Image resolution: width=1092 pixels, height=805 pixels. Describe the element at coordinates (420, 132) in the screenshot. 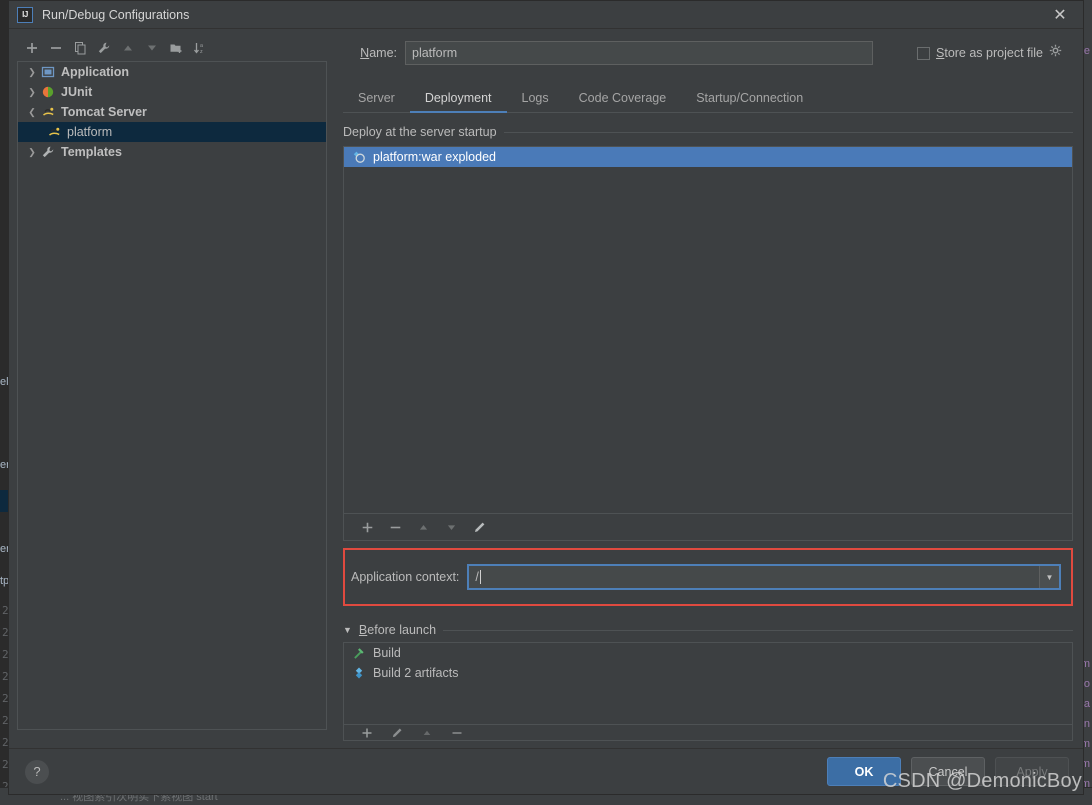

I see `deploy-group-title-text: Deploy at the server startup` at that location.